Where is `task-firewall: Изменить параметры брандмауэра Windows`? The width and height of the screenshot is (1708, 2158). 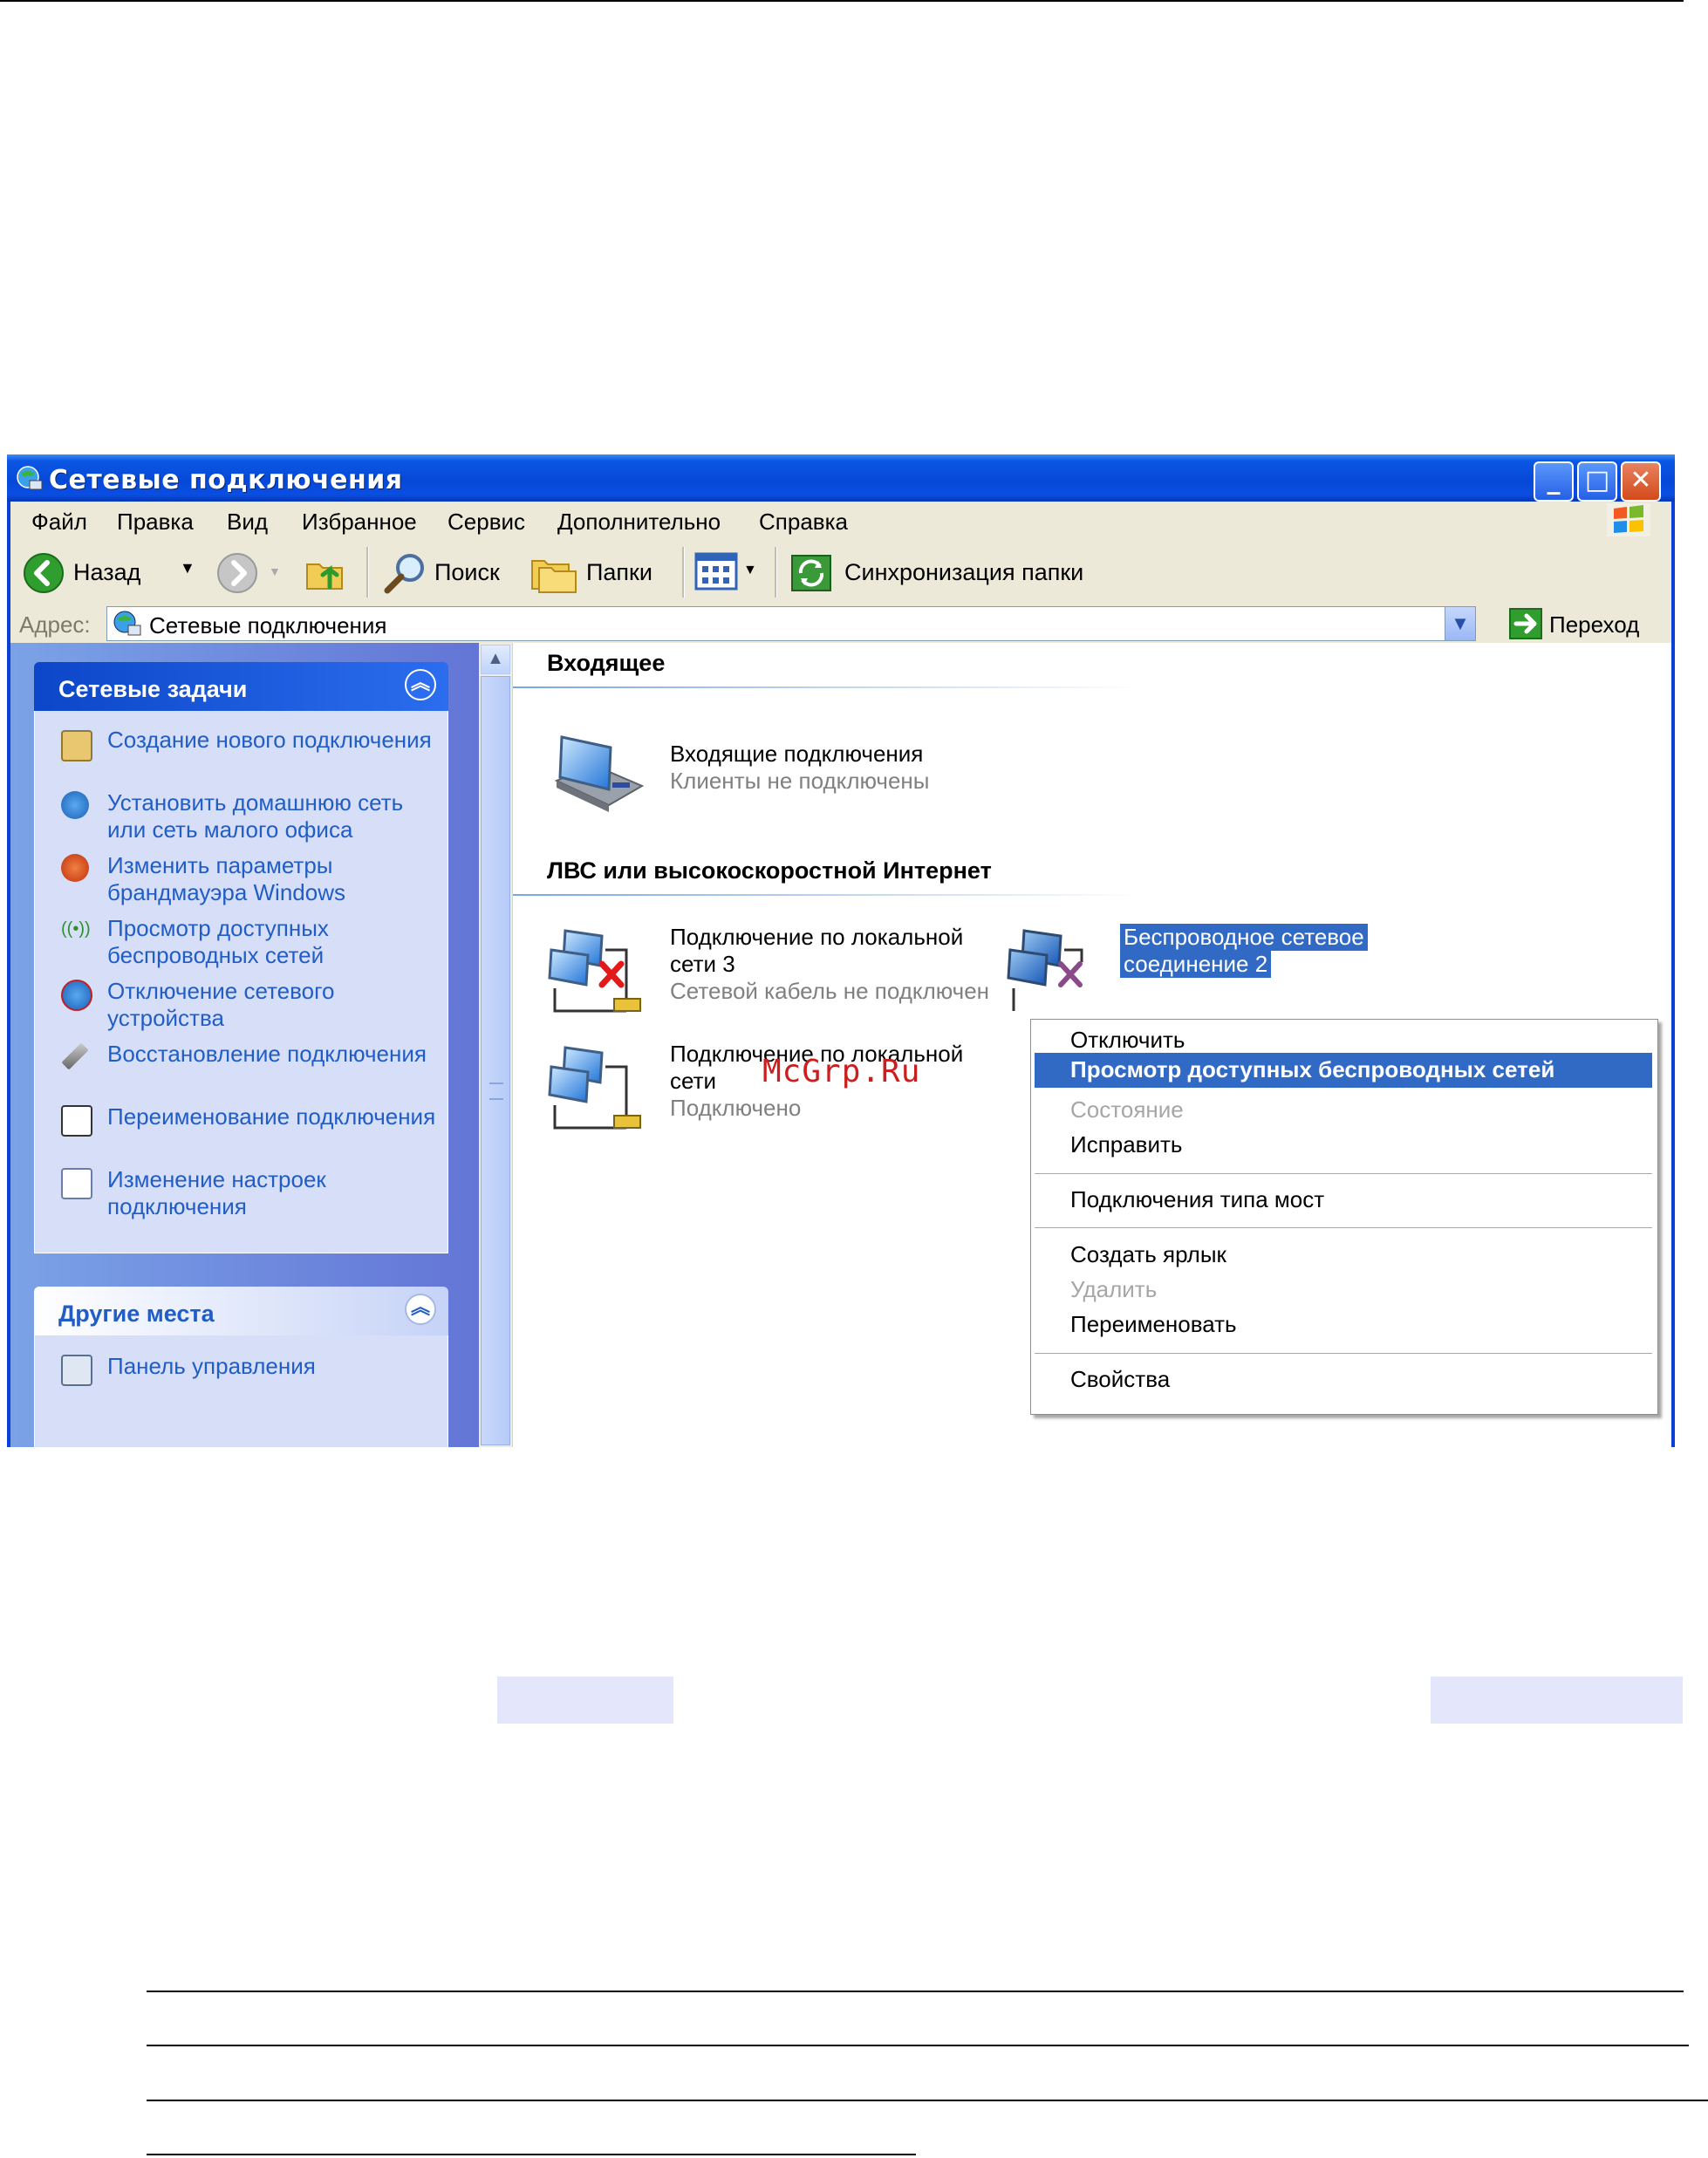
task-firewall: Изменить параметры брандмауэра Windows is located at coordinates (273, 879).